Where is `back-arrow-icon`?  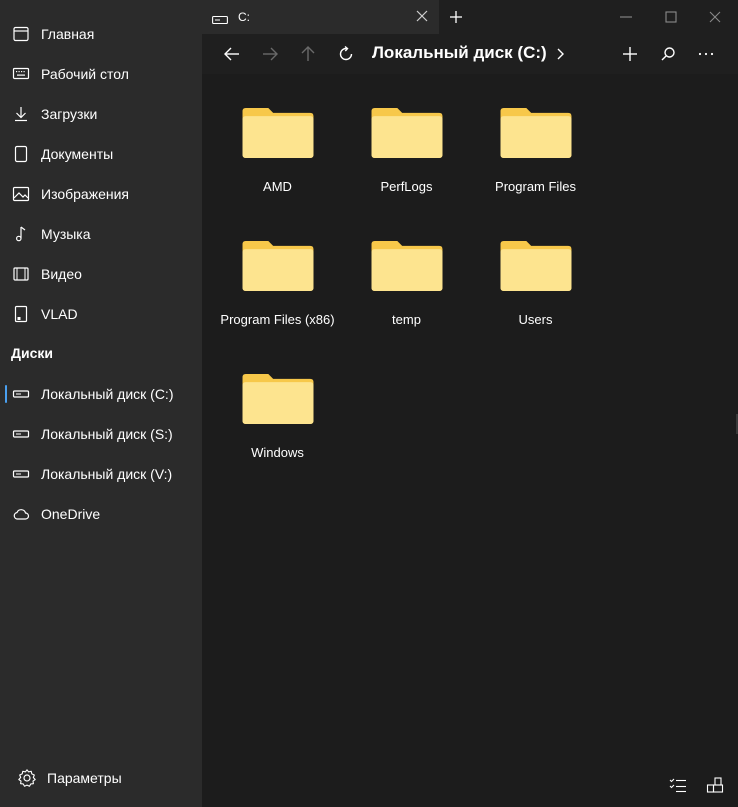
back-arrow-icon is located at coordinates (232, 54).